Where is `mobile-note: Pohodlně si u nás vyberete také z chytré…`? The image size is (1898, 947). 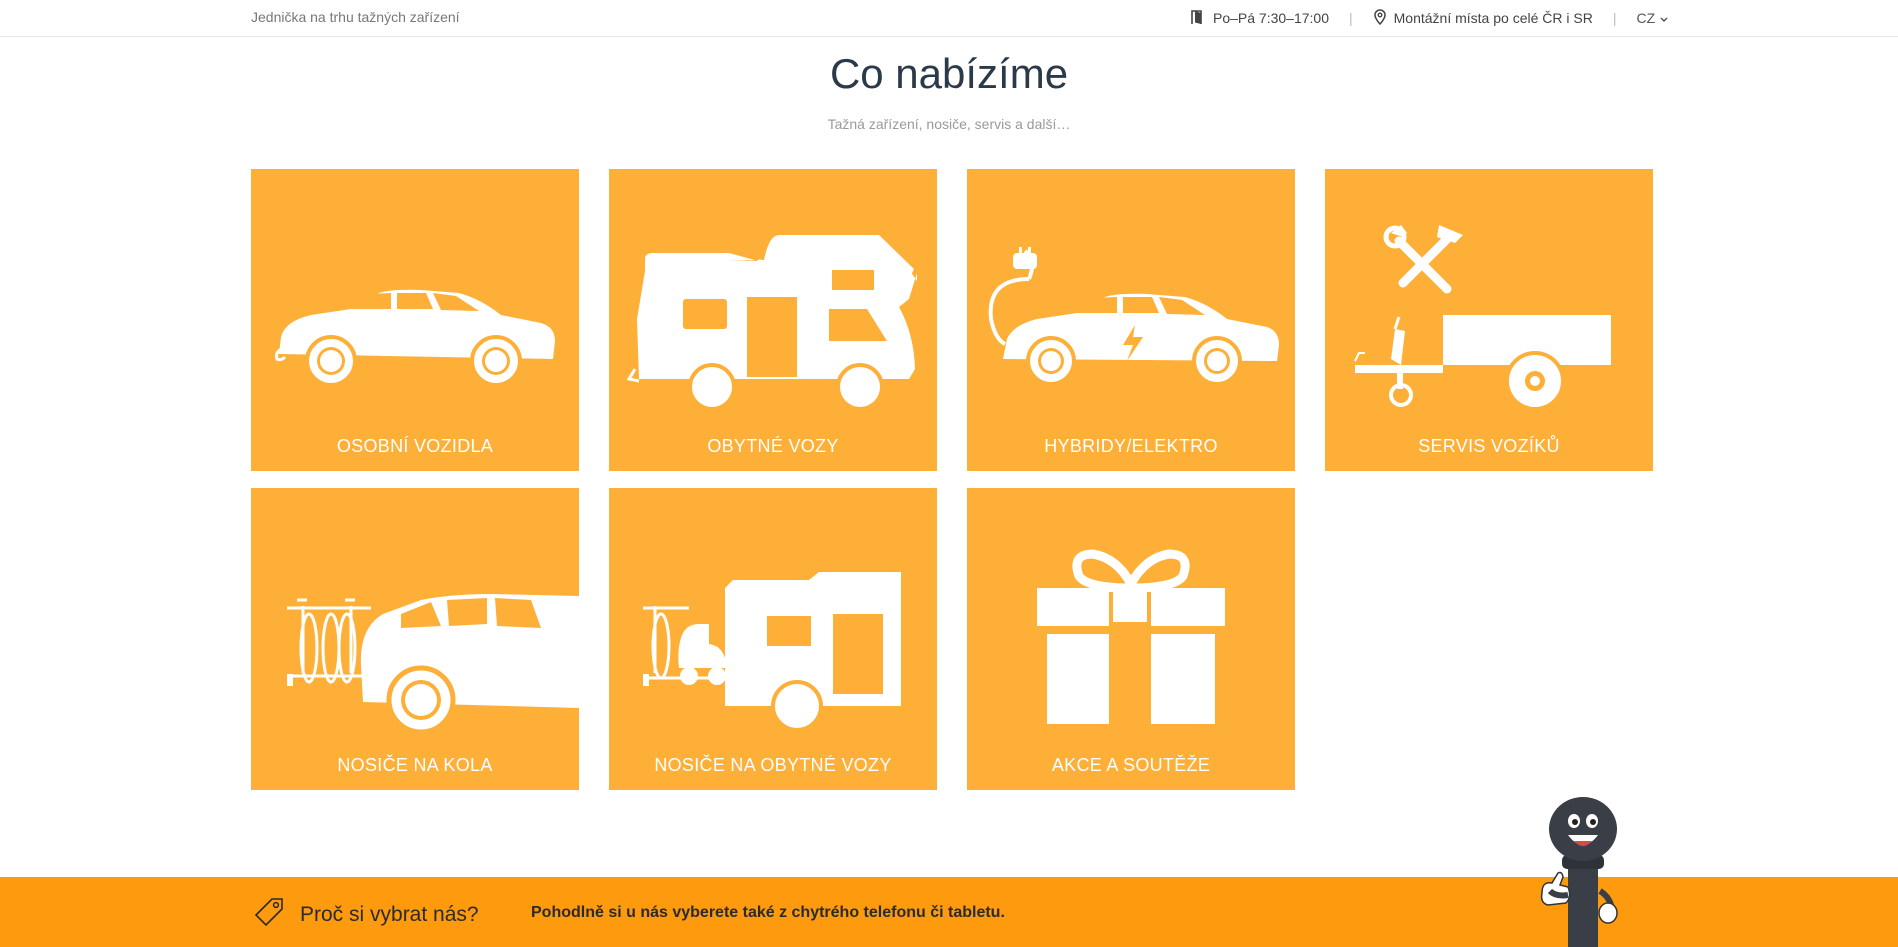
mobile-note: Pohodlně si u nás vyberete také z chytré… is located at coordinates (768, 912).